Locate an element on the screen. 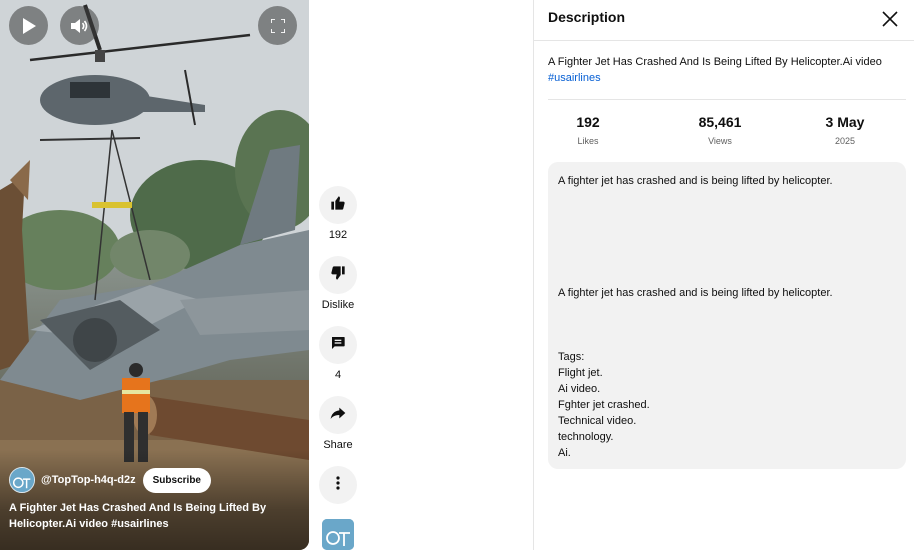  fullscreen-button is located at coordinates (277, 25).